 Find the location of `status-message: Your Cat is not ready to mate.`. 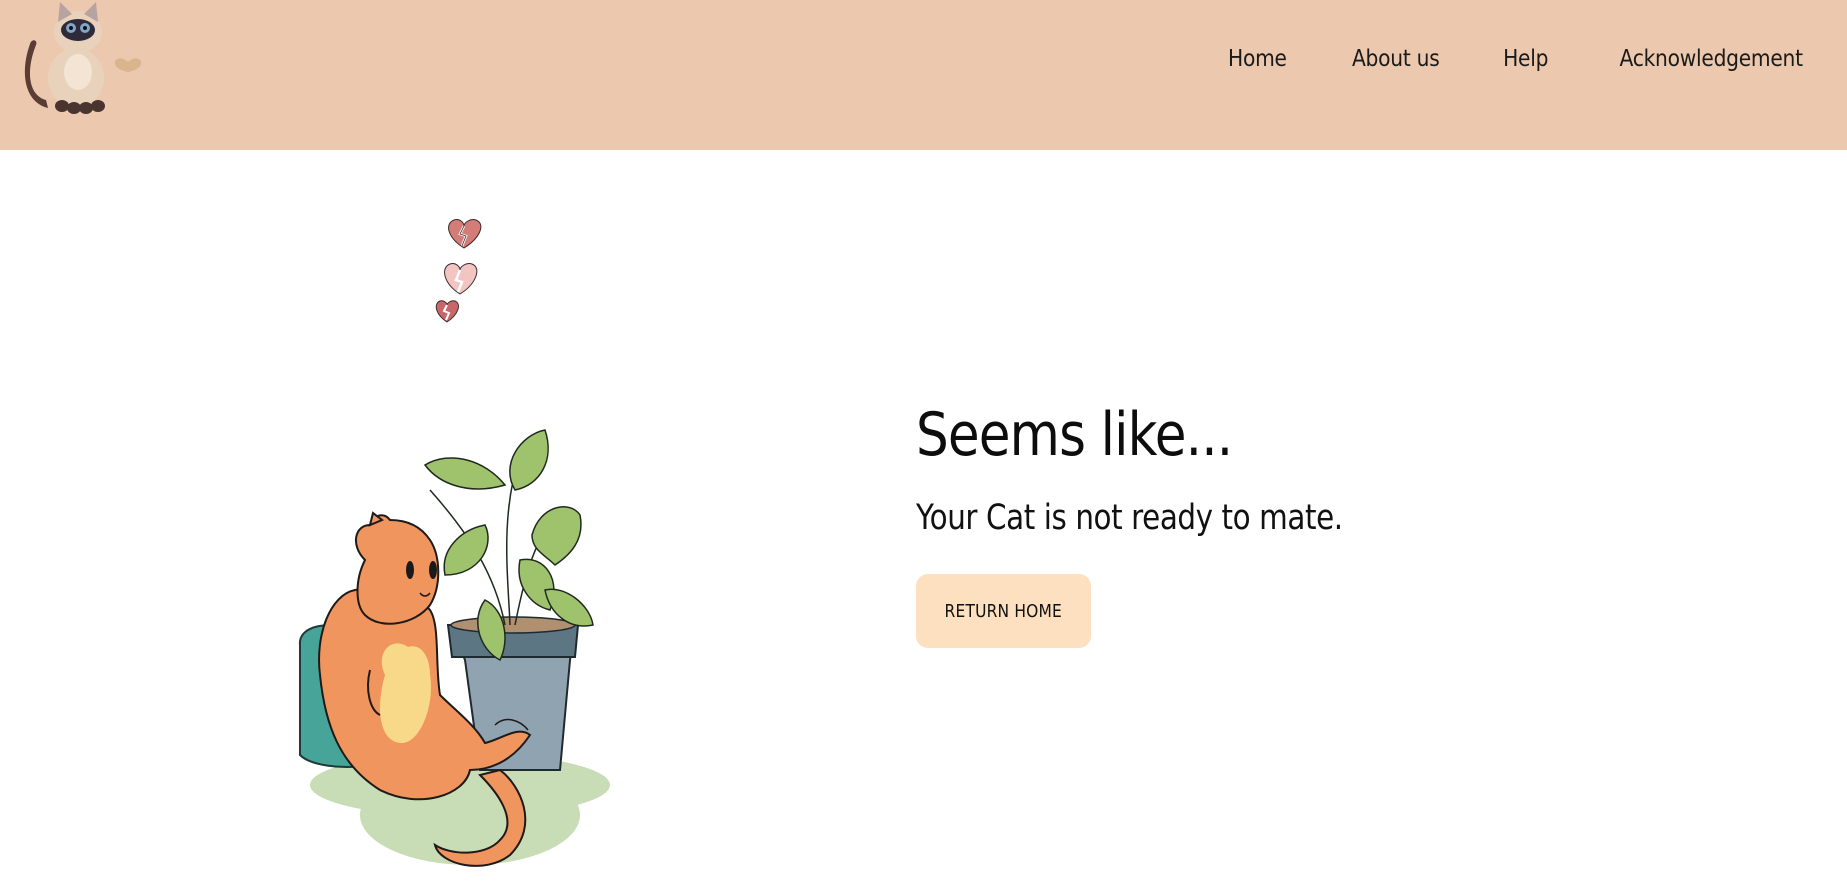

status-message: Your Cat is not ready to mate. is located at coordinates (1129, 518).